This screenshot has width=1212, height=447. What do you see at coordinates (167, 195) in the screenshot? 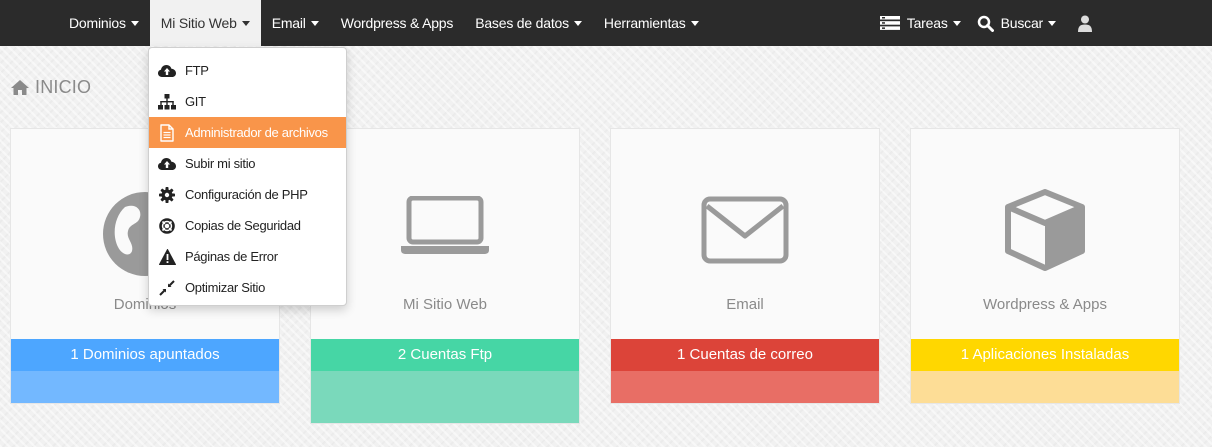
I see `gear-icon` at bounding box center [167, 195].